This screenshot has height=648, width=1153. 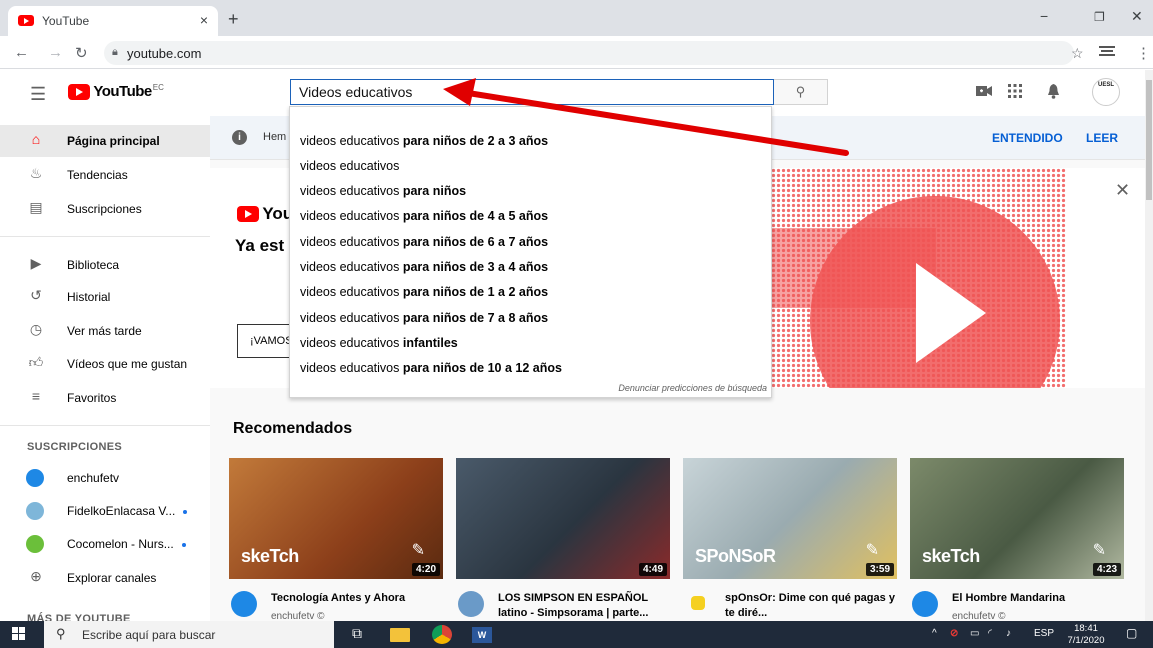 I want to click on sidebar-item-liked-videos: 👍︎ Vídeos que me gustan, so click(x=105, y=364).